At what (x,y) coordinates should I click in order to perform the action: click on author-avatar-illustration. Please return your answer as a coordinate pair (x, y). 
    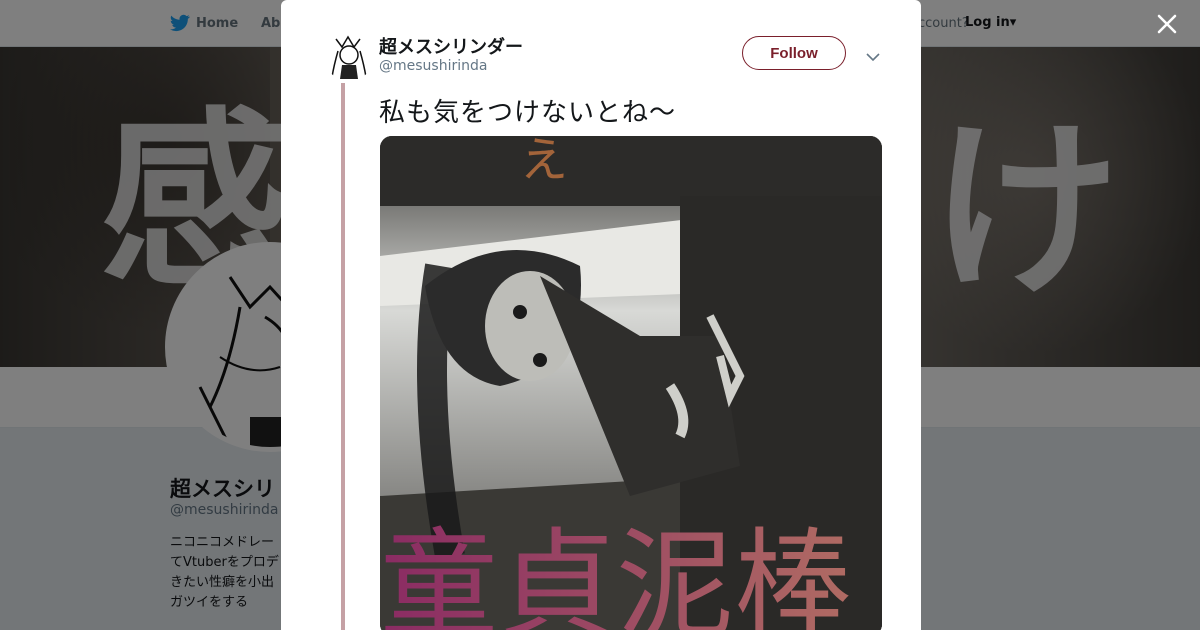
    Looking at the image, I should click on (349, 56).